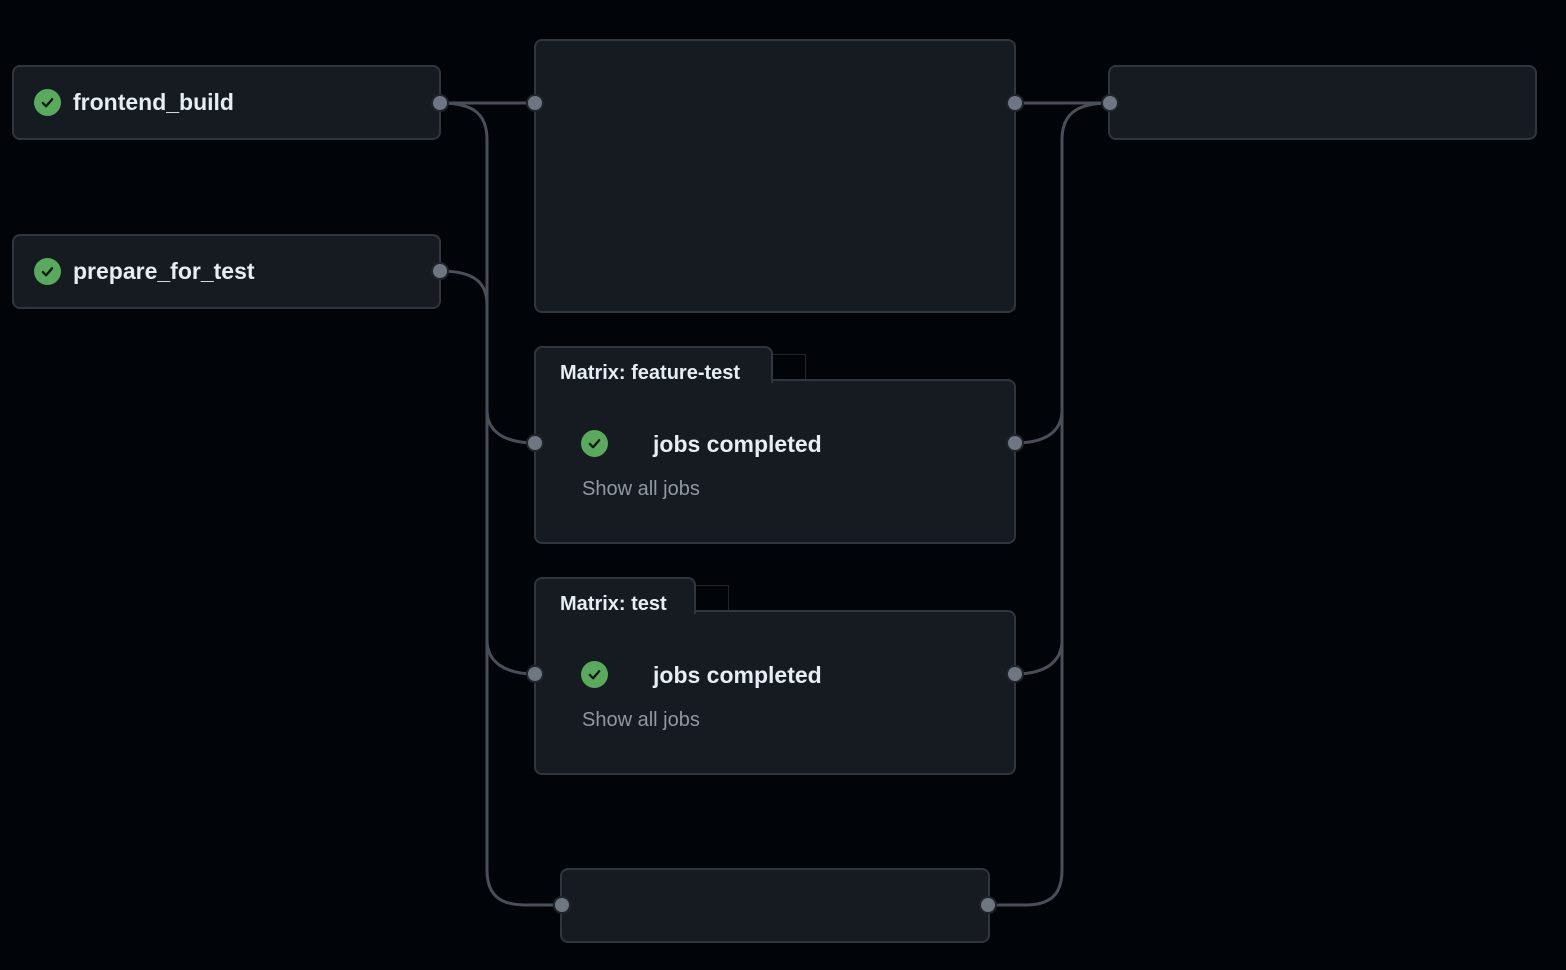 The image size is (1566, 970). I want to click on job-name: frontend_build, so click(153, 102).